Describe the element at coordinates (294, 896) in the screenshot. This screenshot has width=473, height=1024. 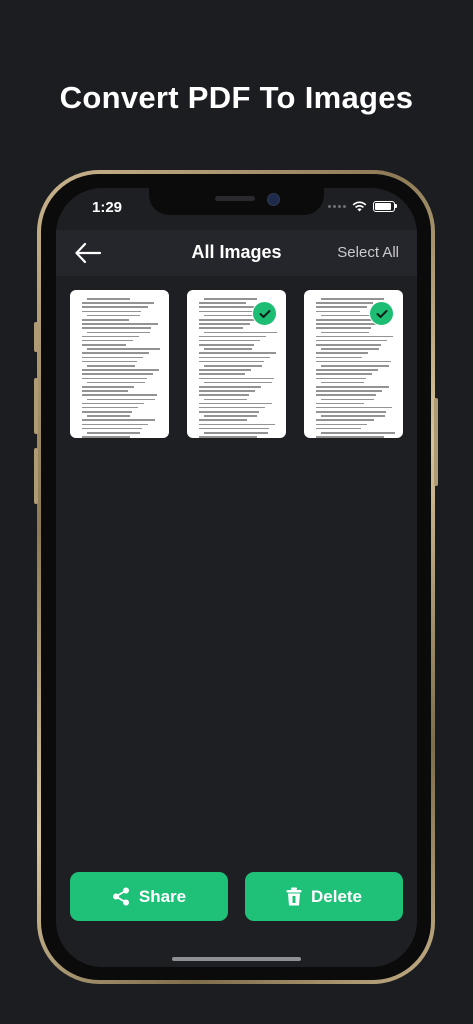
I see `trash-icon` at that location.